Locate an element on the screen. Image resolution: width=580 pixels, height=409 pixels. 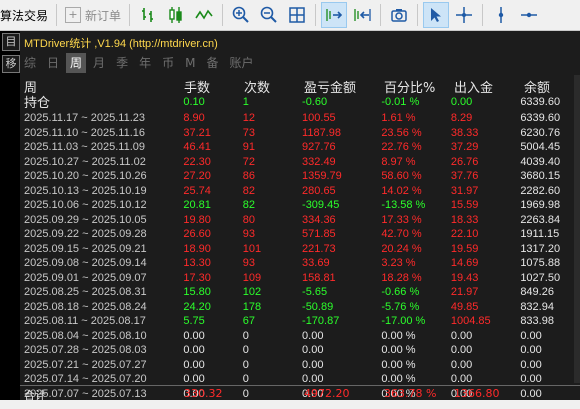
vertical-scrollbar is located at coordinates (577, 229).